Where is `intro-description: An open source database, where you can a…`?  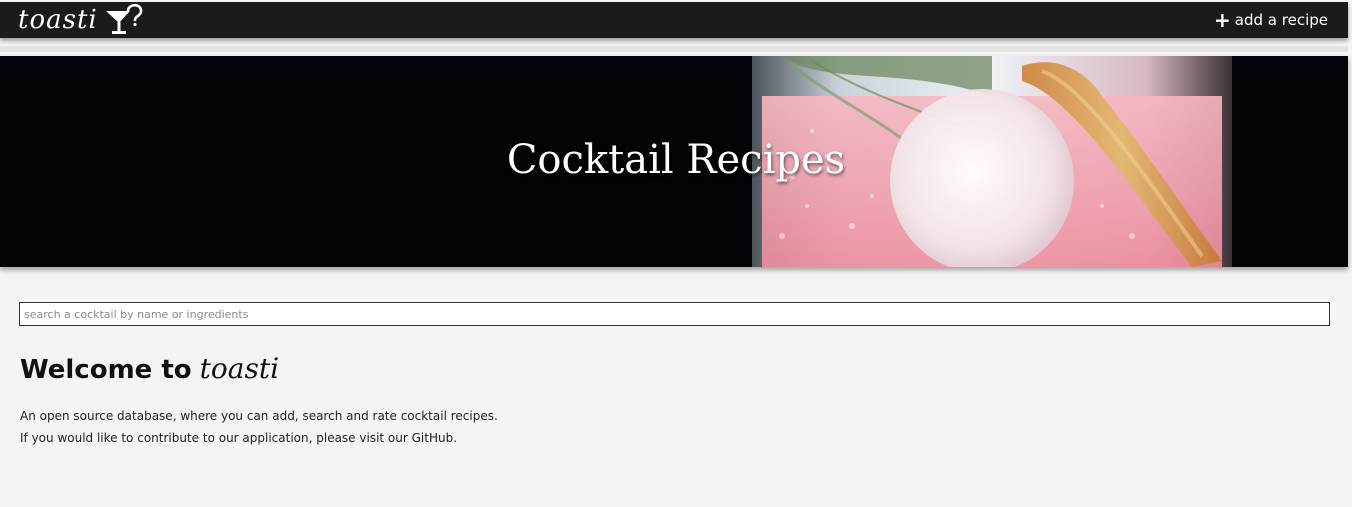
intro-description: An open source database, where you can a… is located at coordinates (259, 416).